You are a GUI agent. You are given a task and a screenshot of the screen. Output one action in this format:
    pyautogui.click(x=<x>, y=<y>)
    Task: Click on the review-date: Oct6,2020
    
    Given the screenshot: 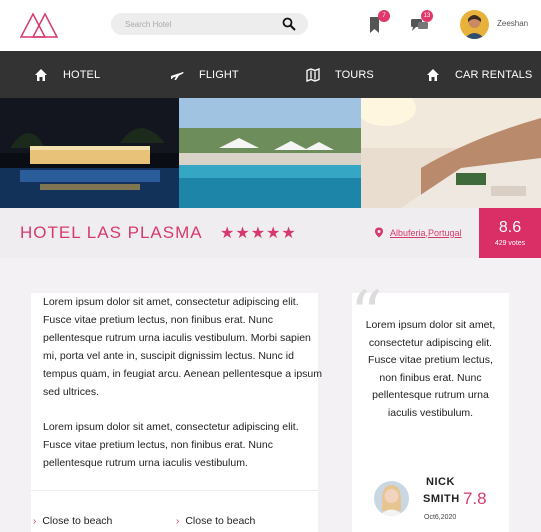 What is the action you would take?
    pyautogui.click(x=440, y=517)
    